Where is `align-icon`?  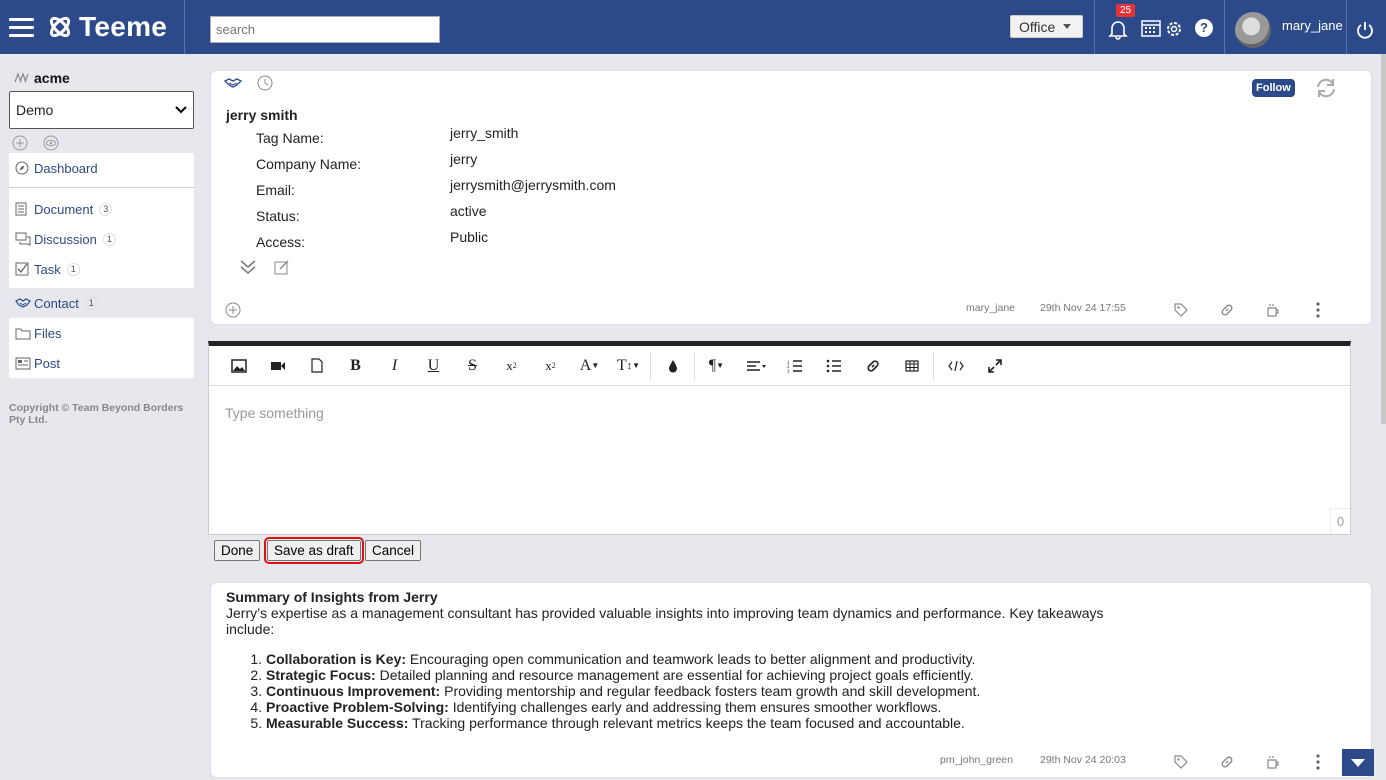 align-icon is located at coordinates (755, 366).